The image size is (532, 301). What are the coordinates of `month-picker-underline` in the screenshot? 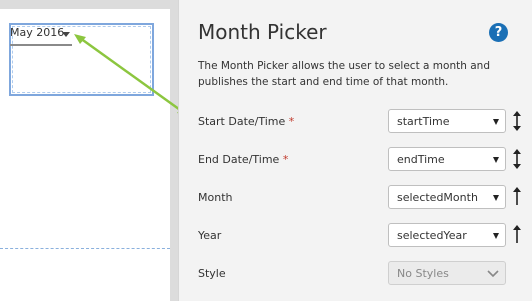 It's located at (41, 45).